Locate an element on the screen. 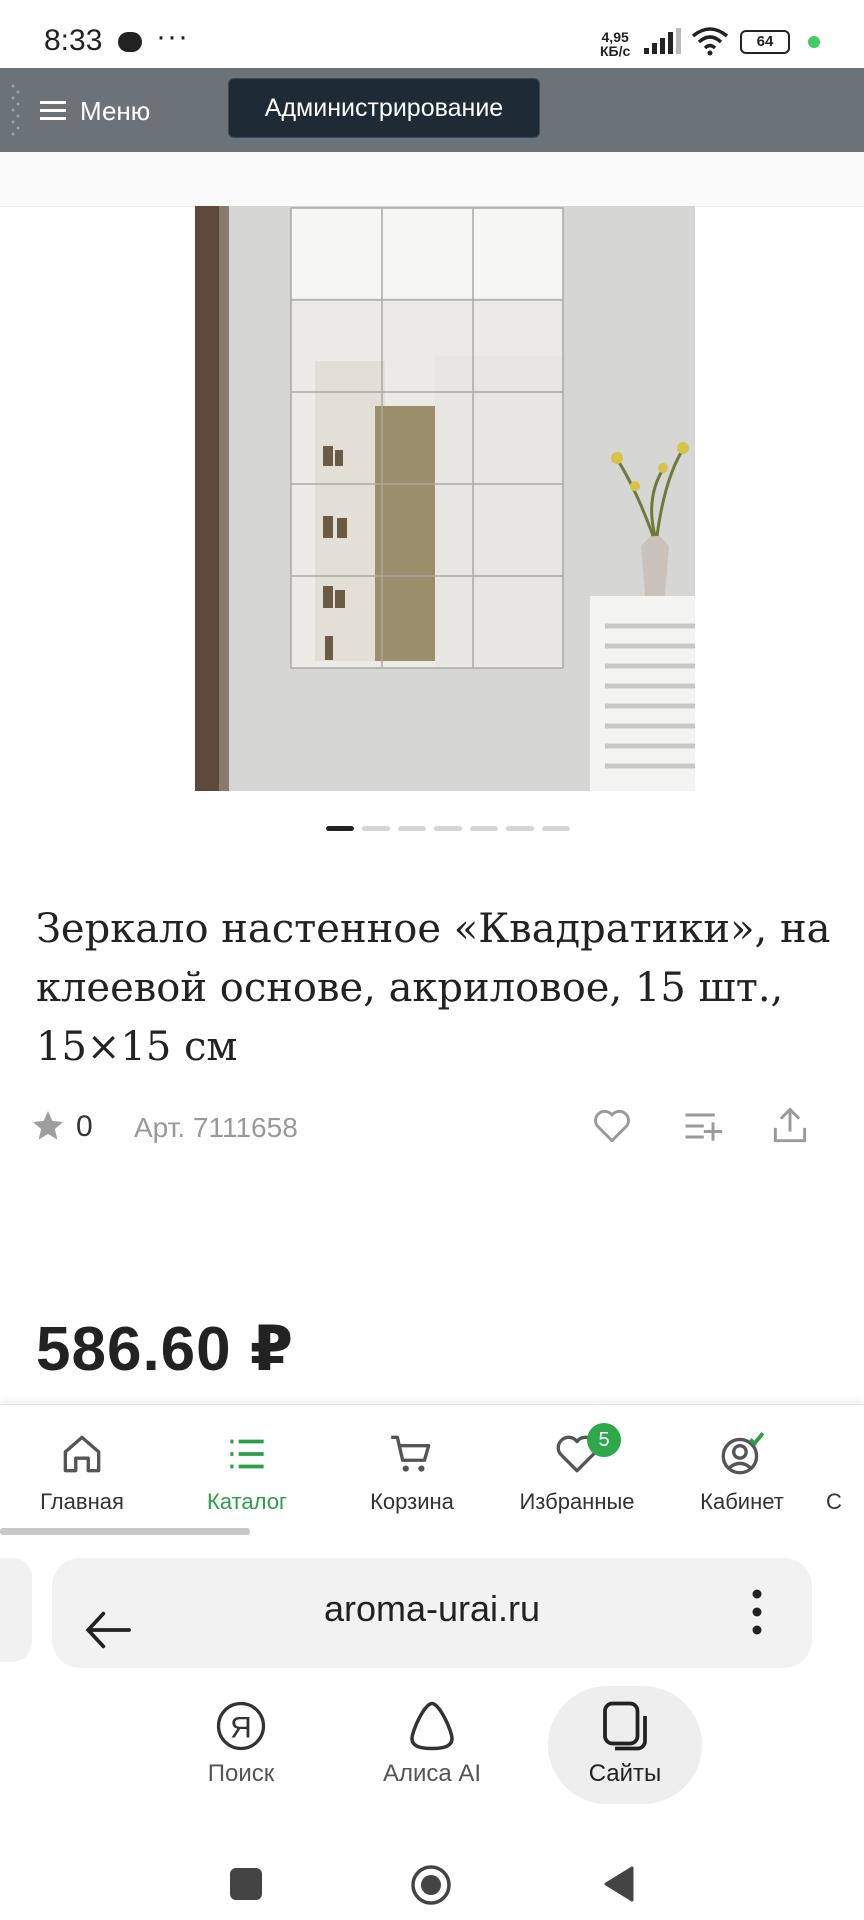 The height and width of the screenshot is (1920, 864). previous-tab-card is located at coordinates (16, 1610).